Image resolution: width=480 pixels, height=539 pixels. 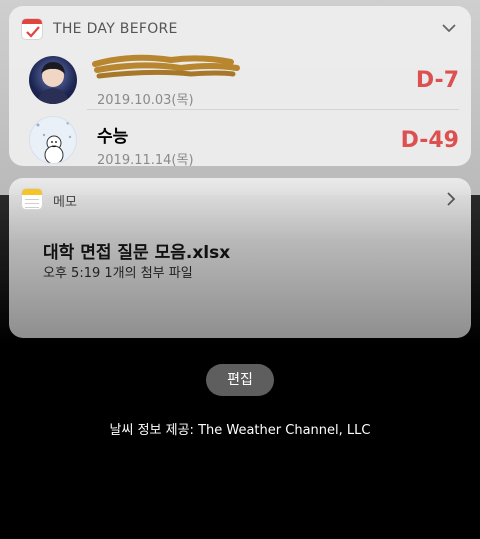 I want to click on widget-header: THE DAY BEFORE, so click(x=240, y=28).